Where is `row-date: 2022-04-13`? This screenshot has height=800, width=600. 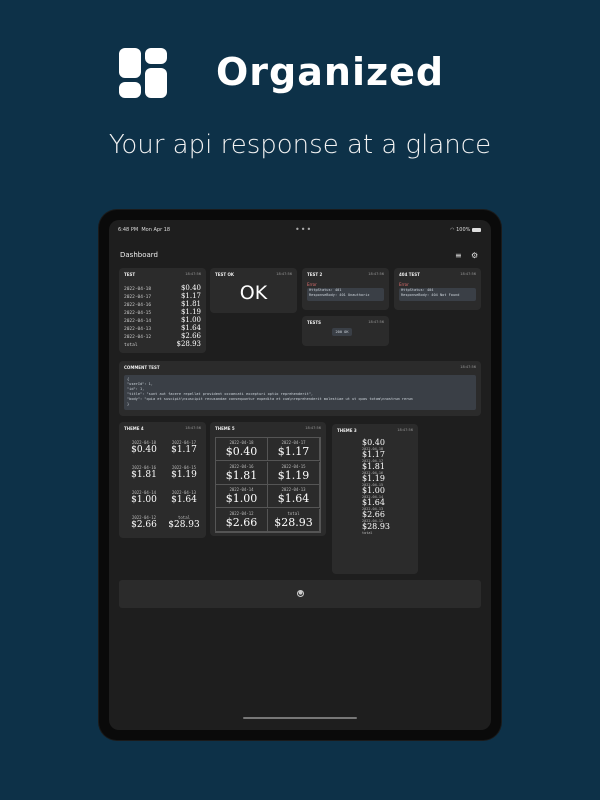
row-date: 2022-04-13 is located at coordinates (138, 329).